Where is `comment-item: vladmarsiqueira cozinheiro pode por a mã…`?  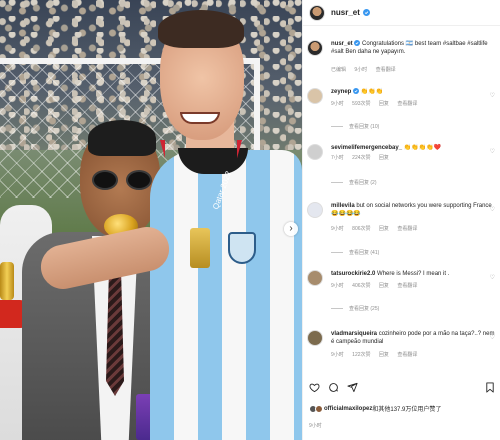 comment-item: vladmarsiqueira cozinheiro pode por a mã… is located at coordinates (403, 350).